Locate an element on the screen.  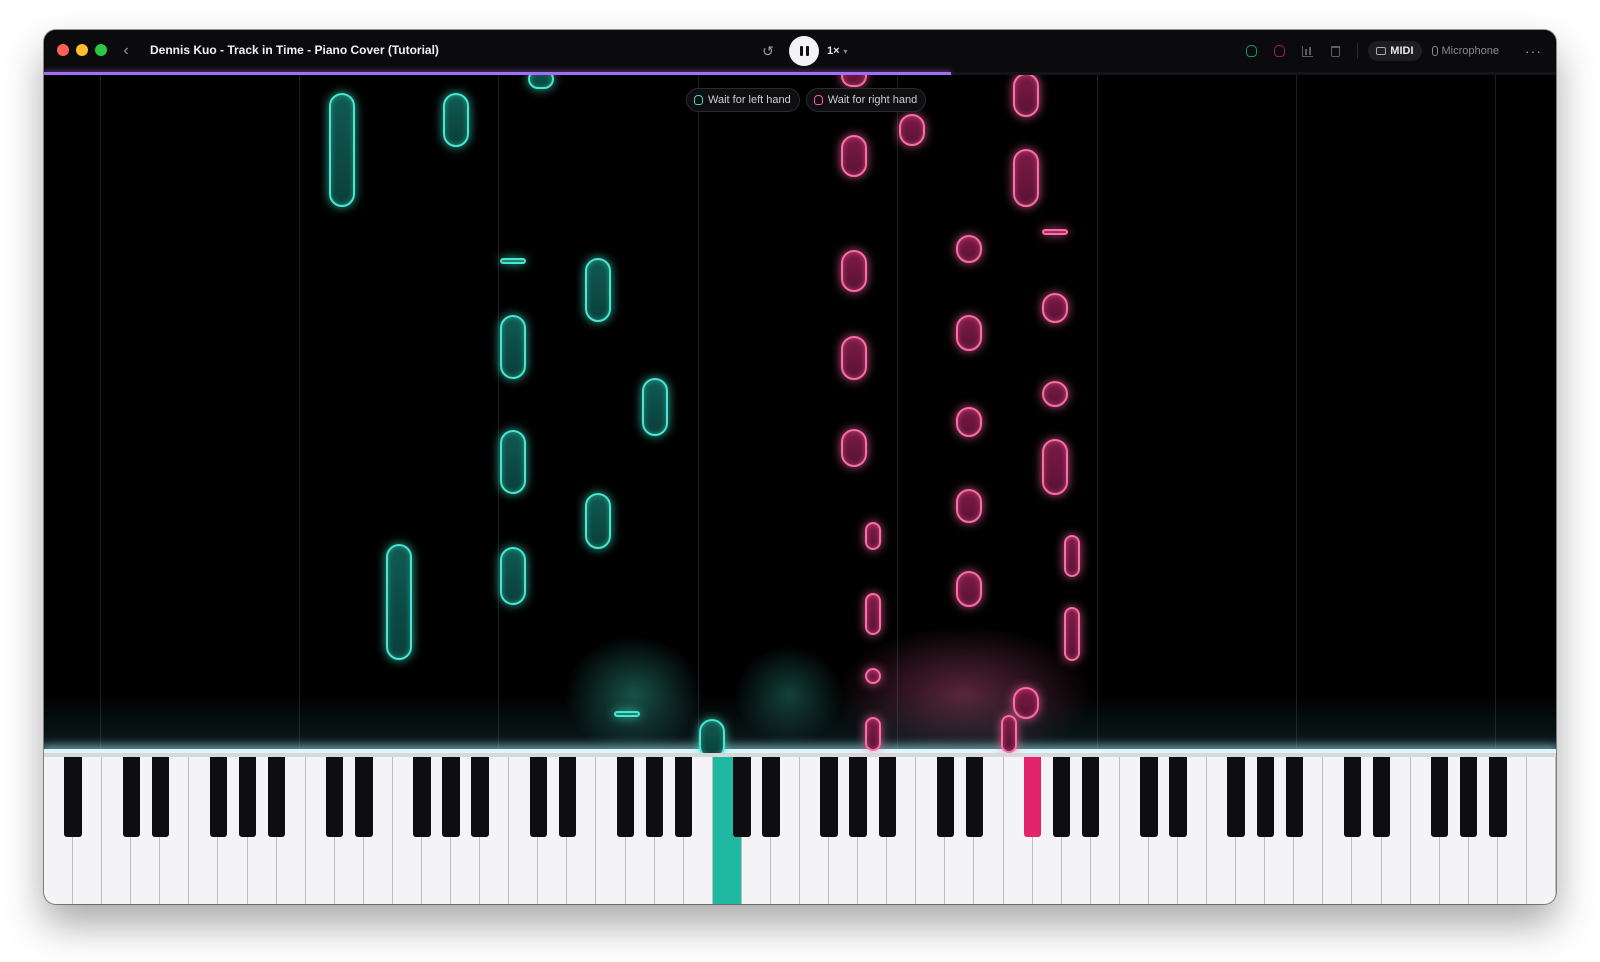
piano-black-key-pressed is located at coordinates (1032, 797).